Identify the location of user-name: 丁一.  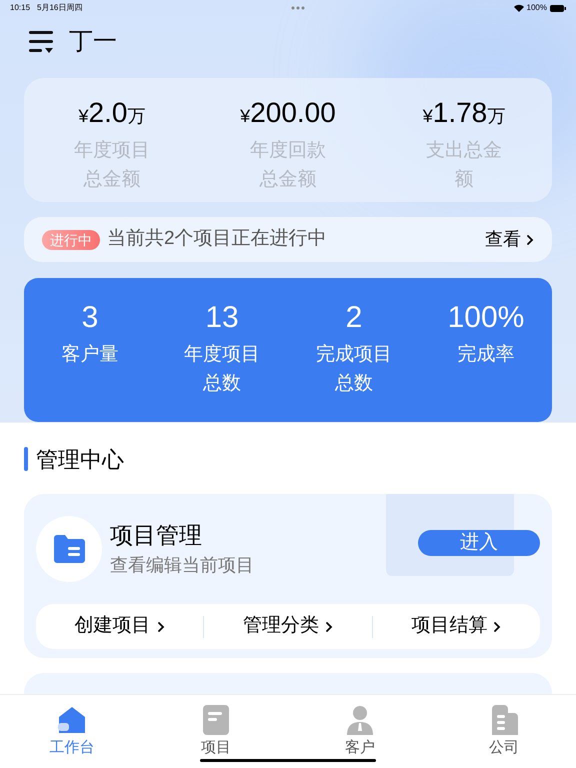
(93, 42).